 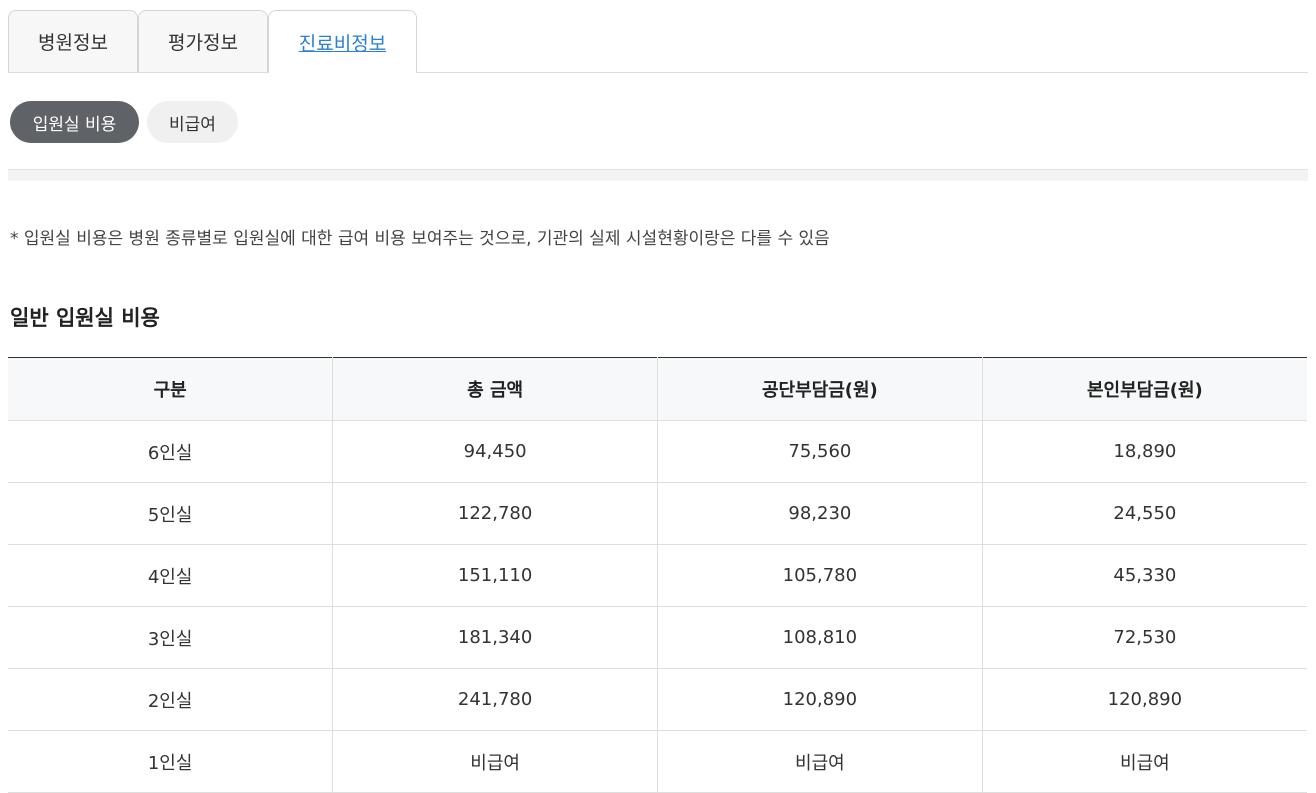 I want to click on tab-evaluation-info: 평가정보, so click(x=203, y=41).